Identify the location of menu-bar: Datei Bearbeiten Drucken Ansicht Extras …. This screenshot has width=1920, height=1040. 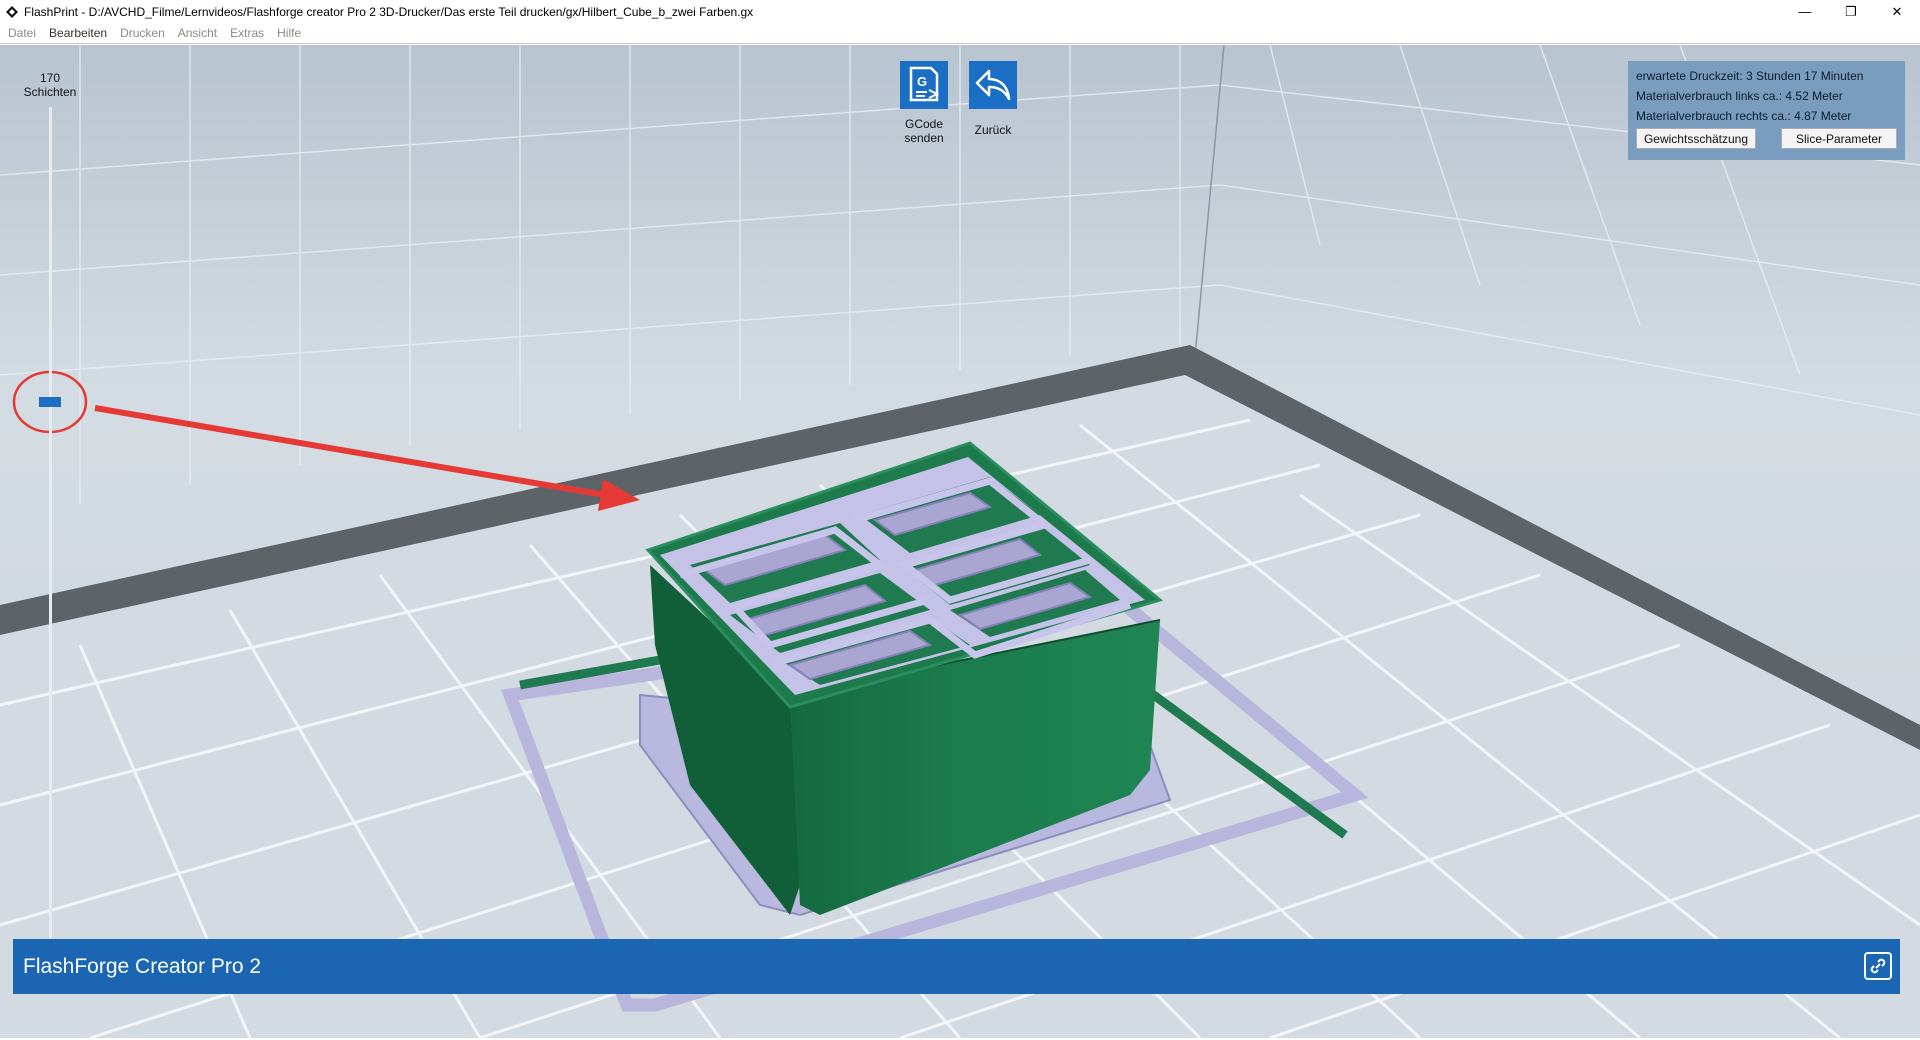
(960, 33).